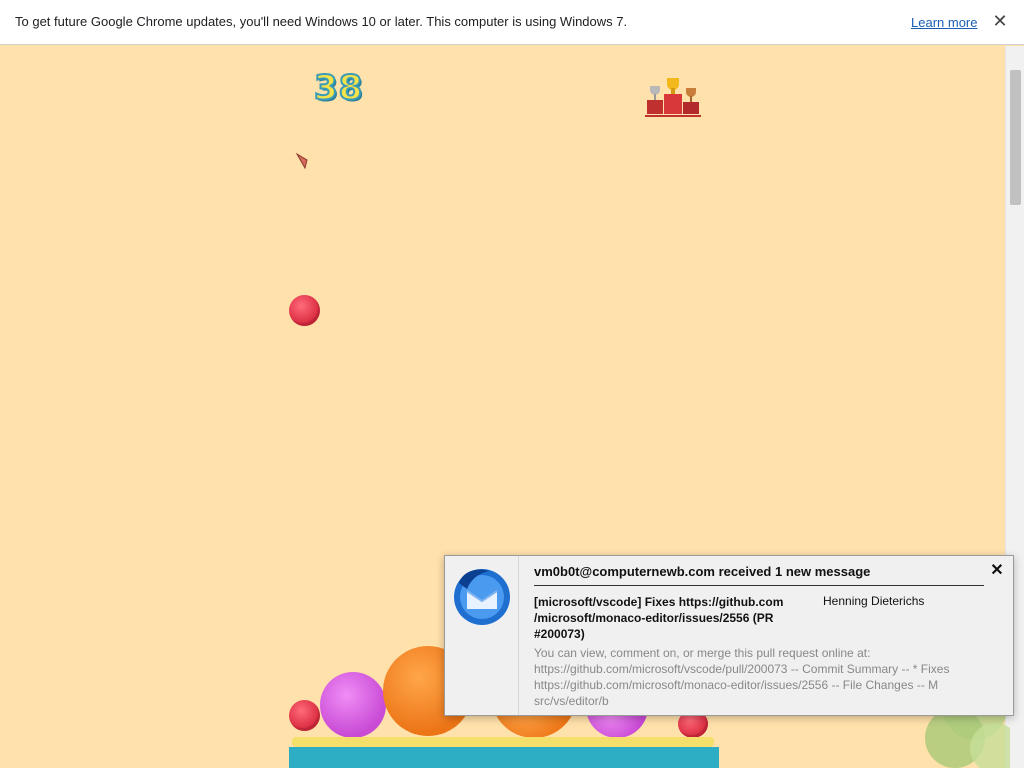 This screenshot has width=1024, height=768. What do you see at coordinates (482, 597) in the screenshot?
I see `thunderbird-icon` at bounding box center [482, 597].